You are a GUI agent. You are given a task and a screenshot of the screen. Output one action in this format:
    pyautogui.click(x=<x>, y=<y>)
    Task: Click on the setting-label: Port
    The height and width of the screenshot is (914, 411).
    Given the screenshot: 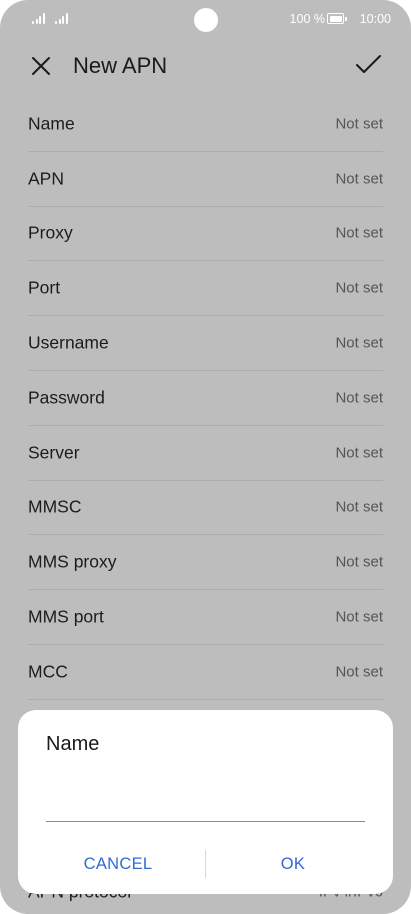 What is the action you would take?
    pyautogui.click(x=44, y=287)
    